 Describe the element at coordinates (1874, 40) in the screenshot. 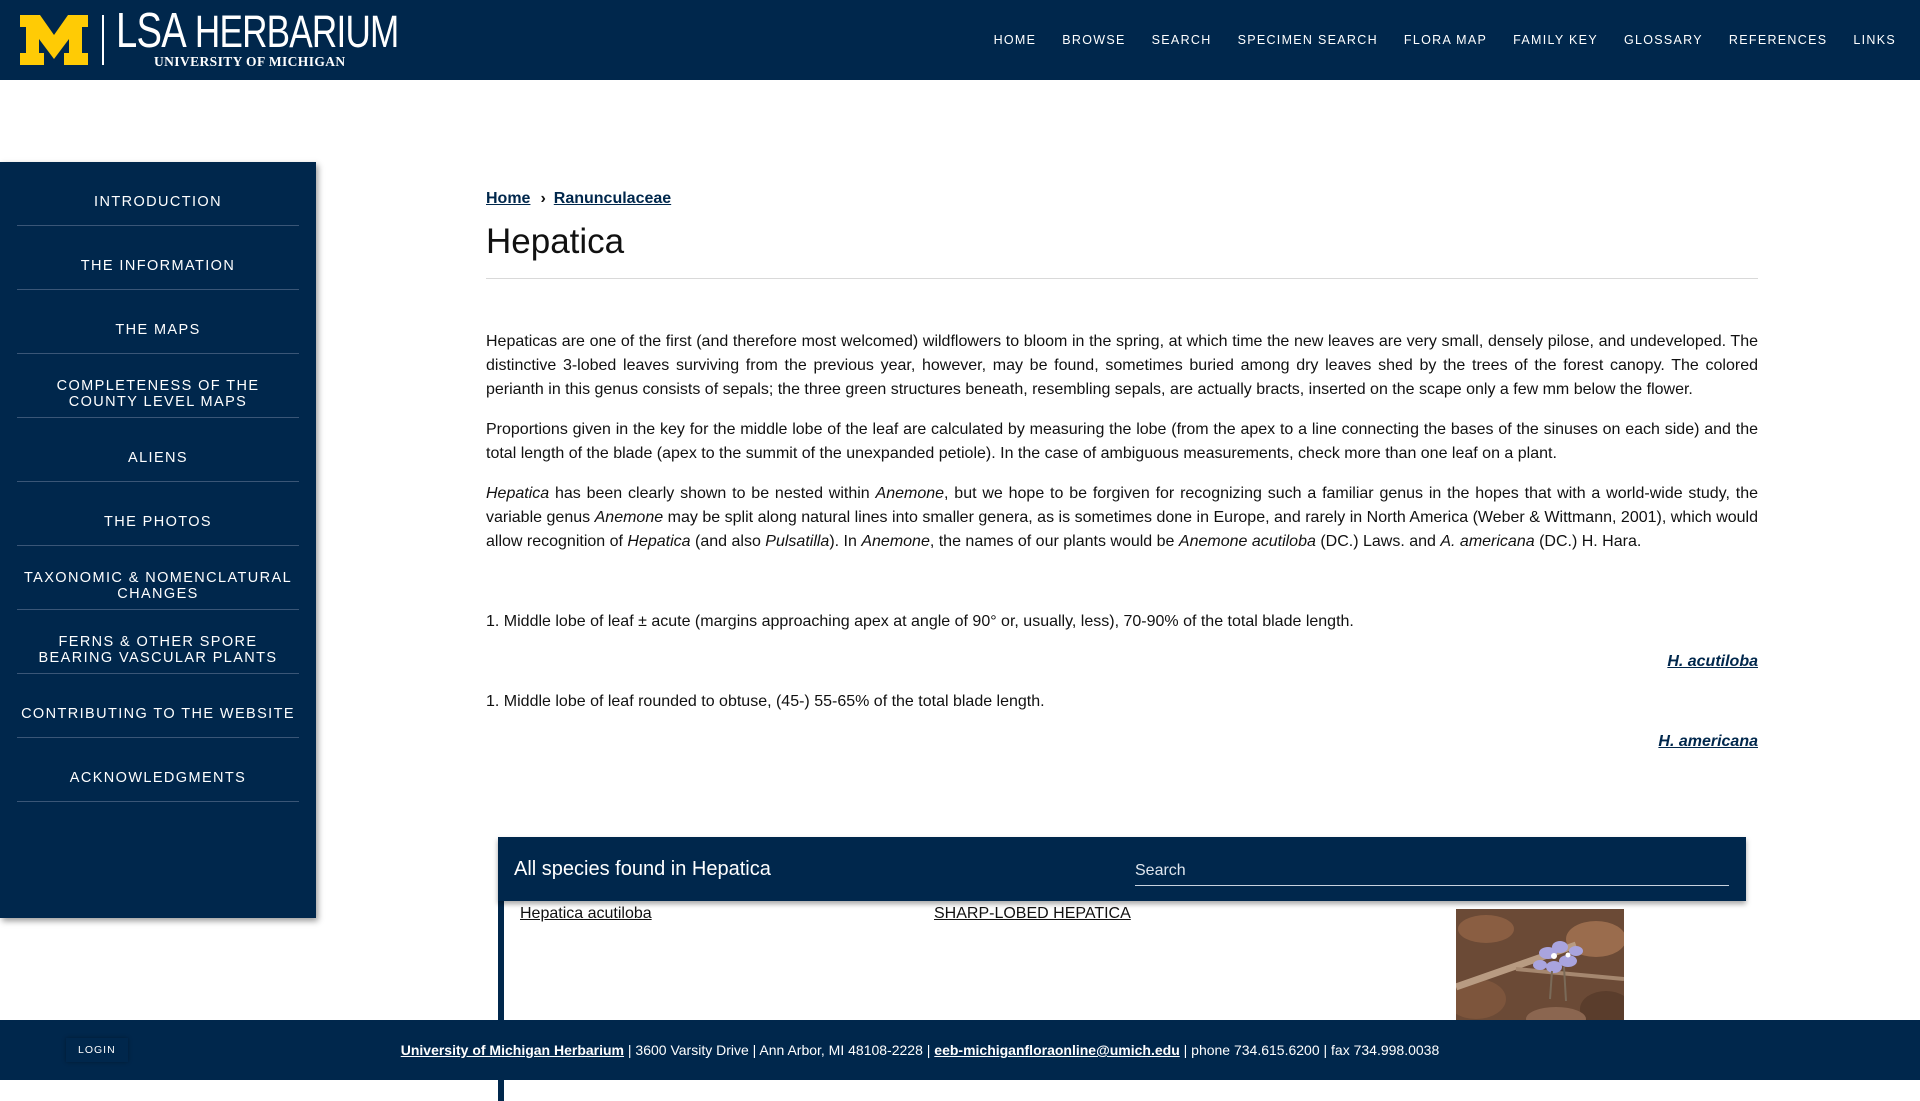

I see `nav-links: LINKS` at that location.